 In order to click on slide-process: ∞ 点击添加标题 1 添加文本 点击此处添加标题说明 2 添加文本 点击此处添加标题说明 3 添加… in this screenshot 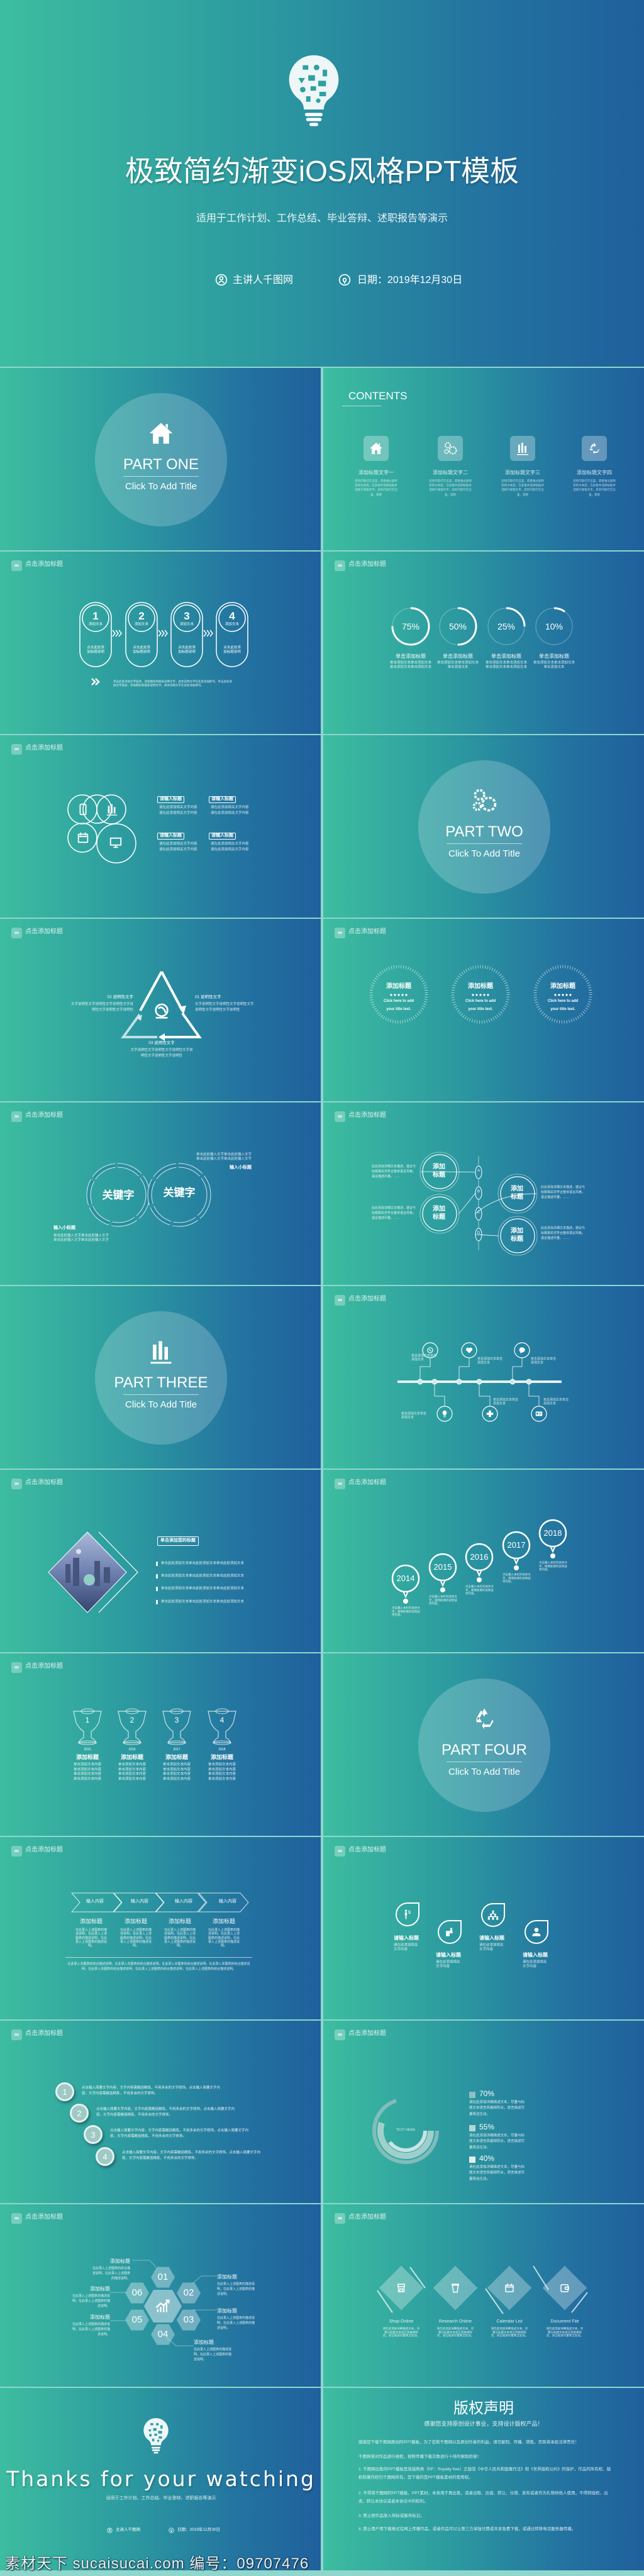, I will do `click(160, 643)`.